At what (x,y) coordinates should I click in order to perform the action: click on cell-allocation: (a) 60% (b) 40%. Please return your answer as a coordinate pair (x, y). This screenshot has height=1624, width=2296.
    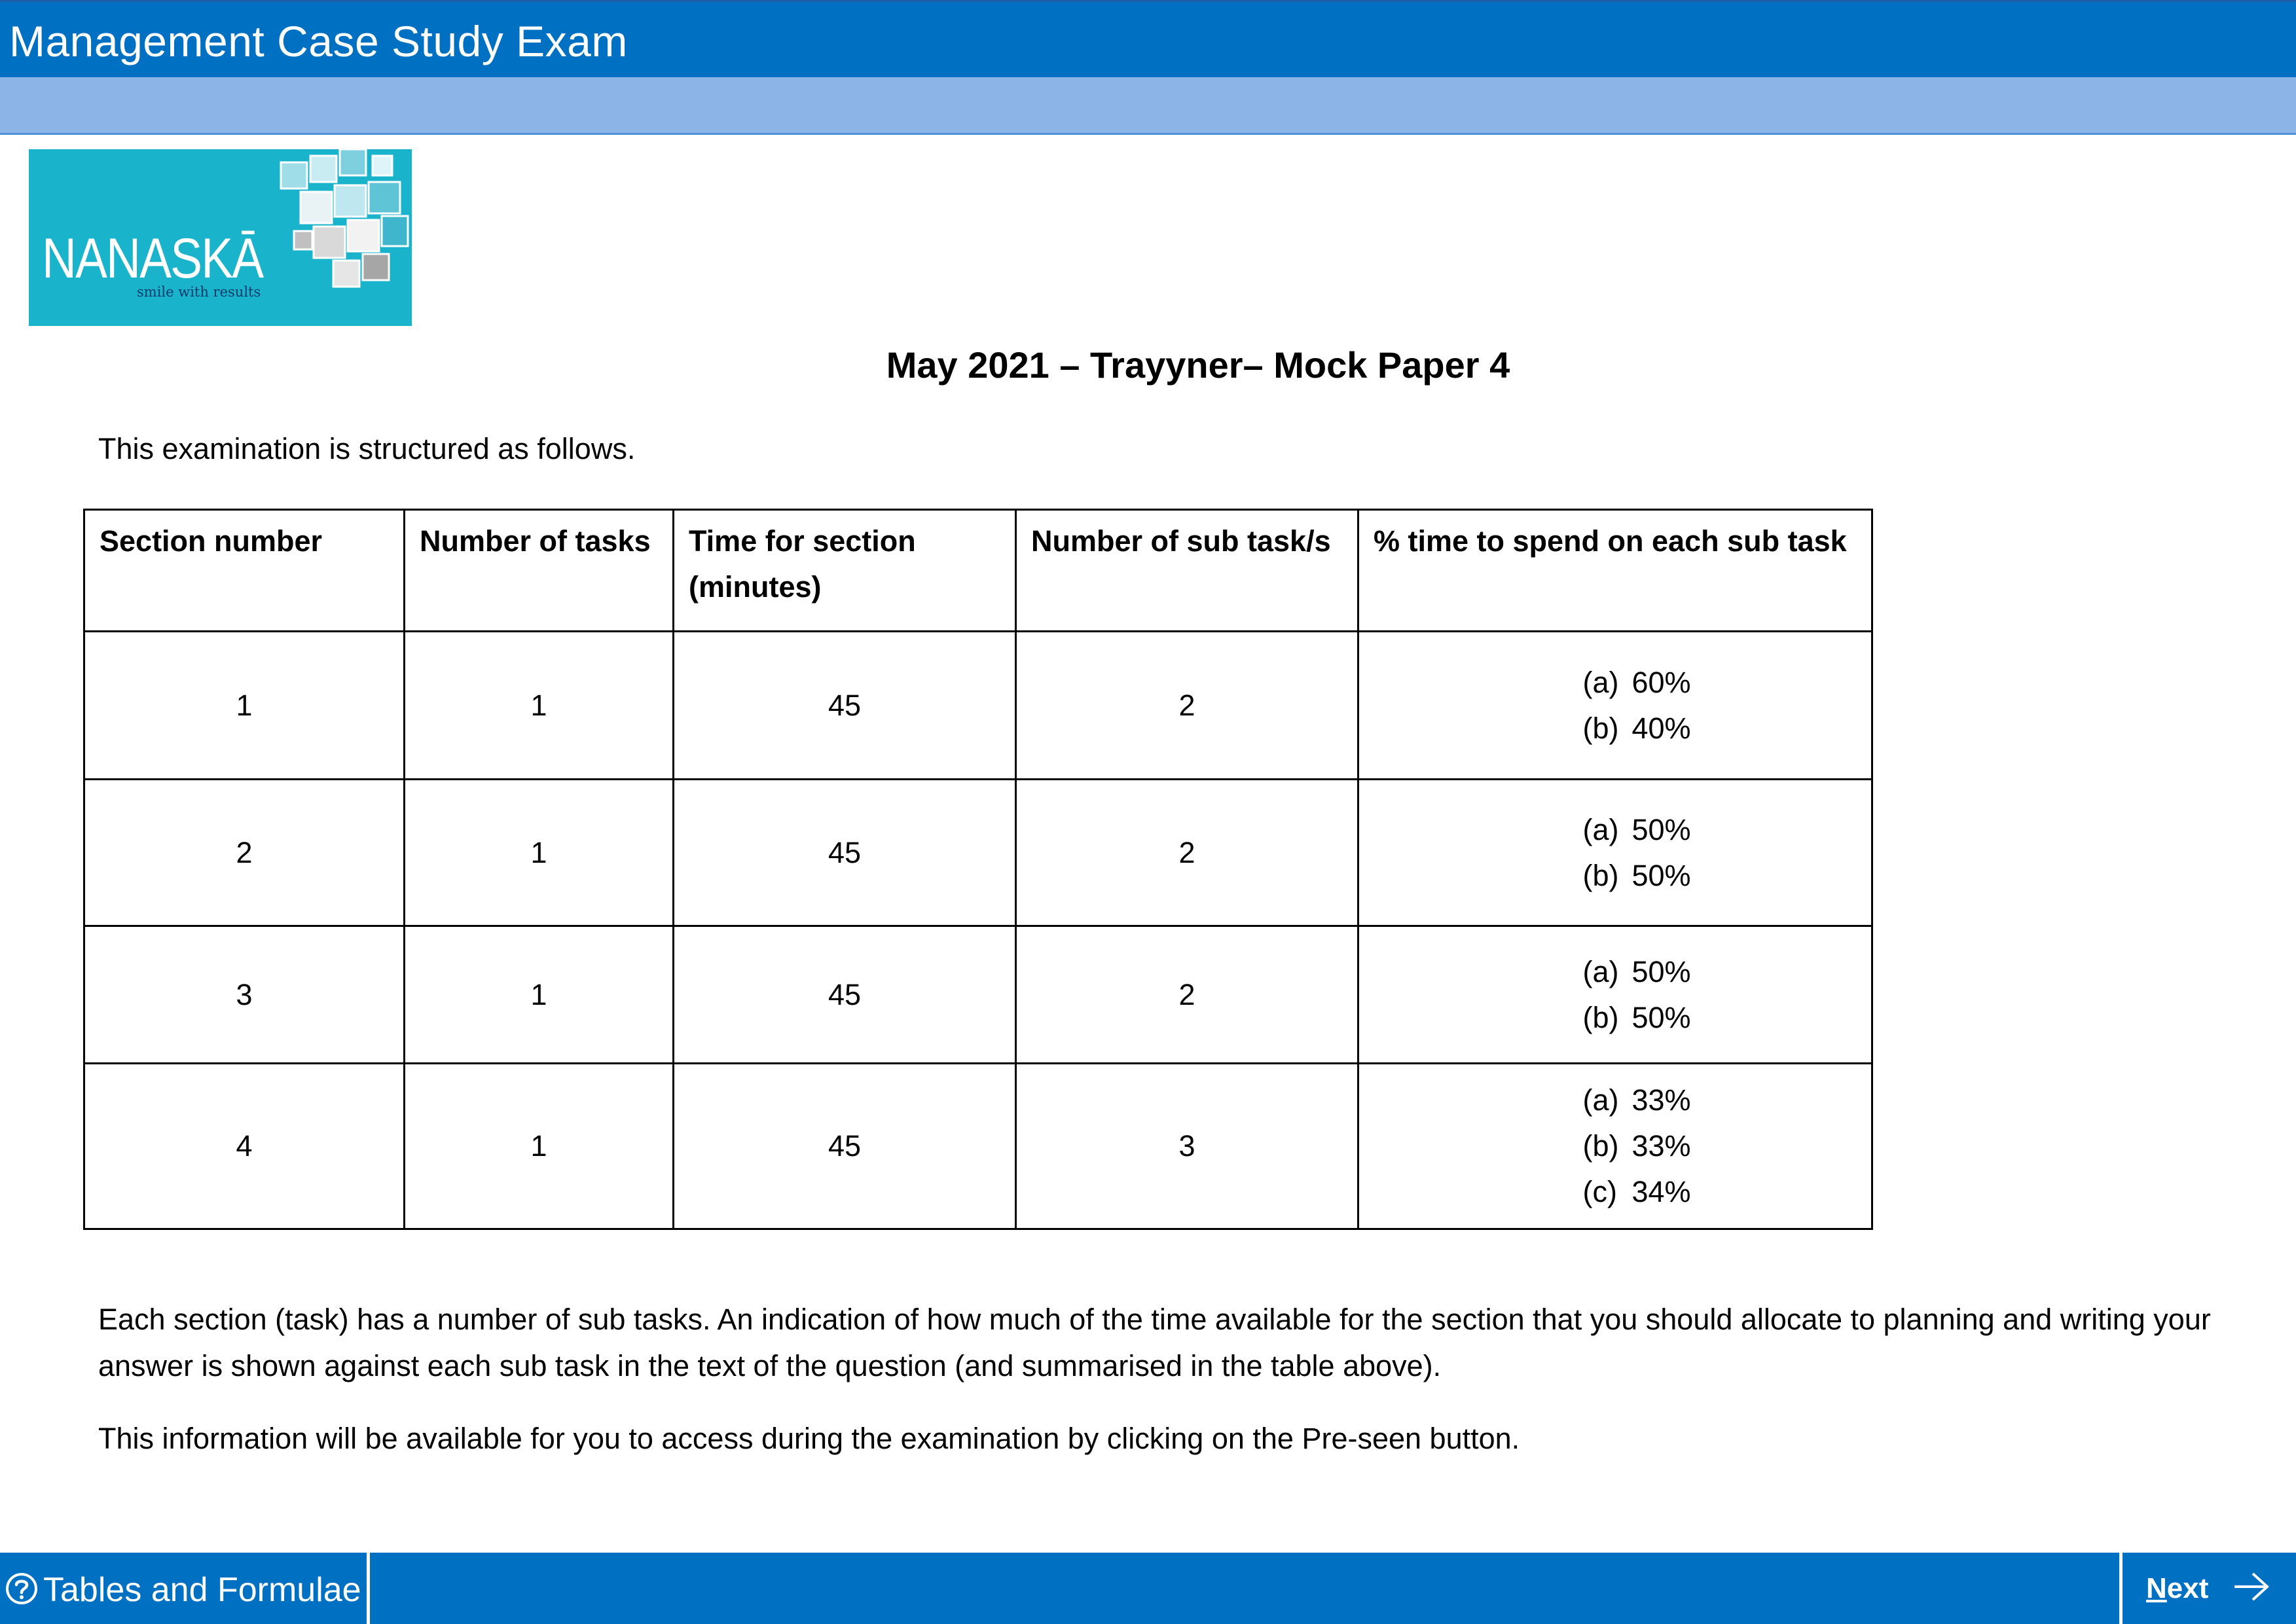
    Looking at the image, I should click on (1615, 705).